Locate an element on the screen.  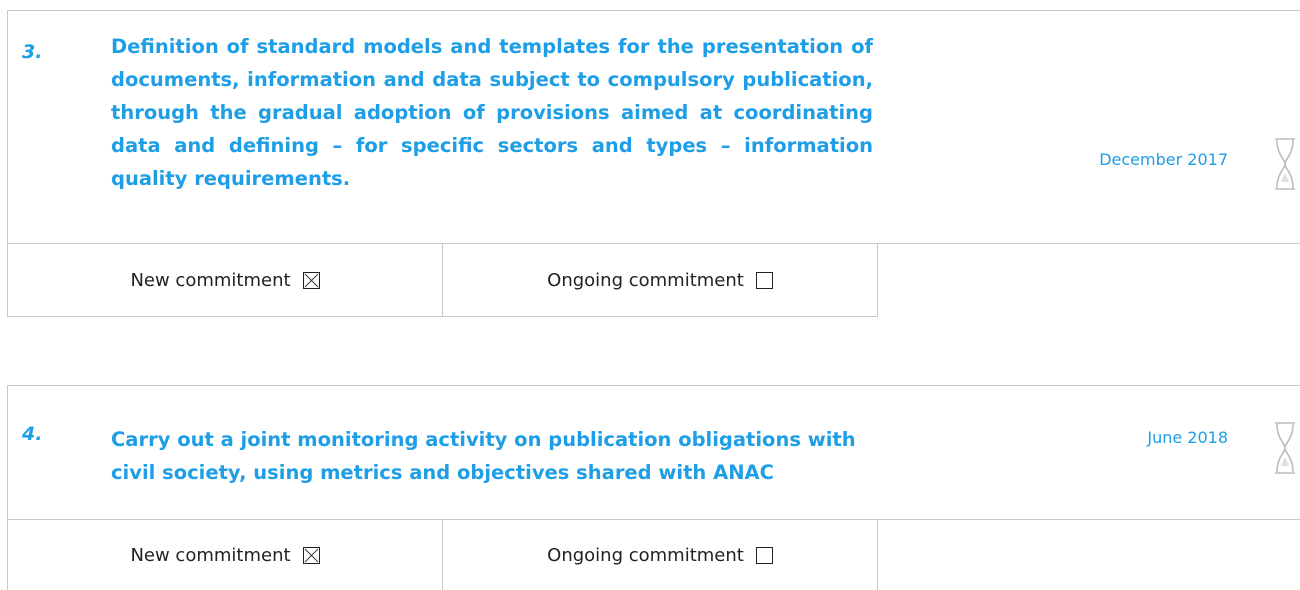
new-commitment-checkbox is located at coordinates (311, 555).